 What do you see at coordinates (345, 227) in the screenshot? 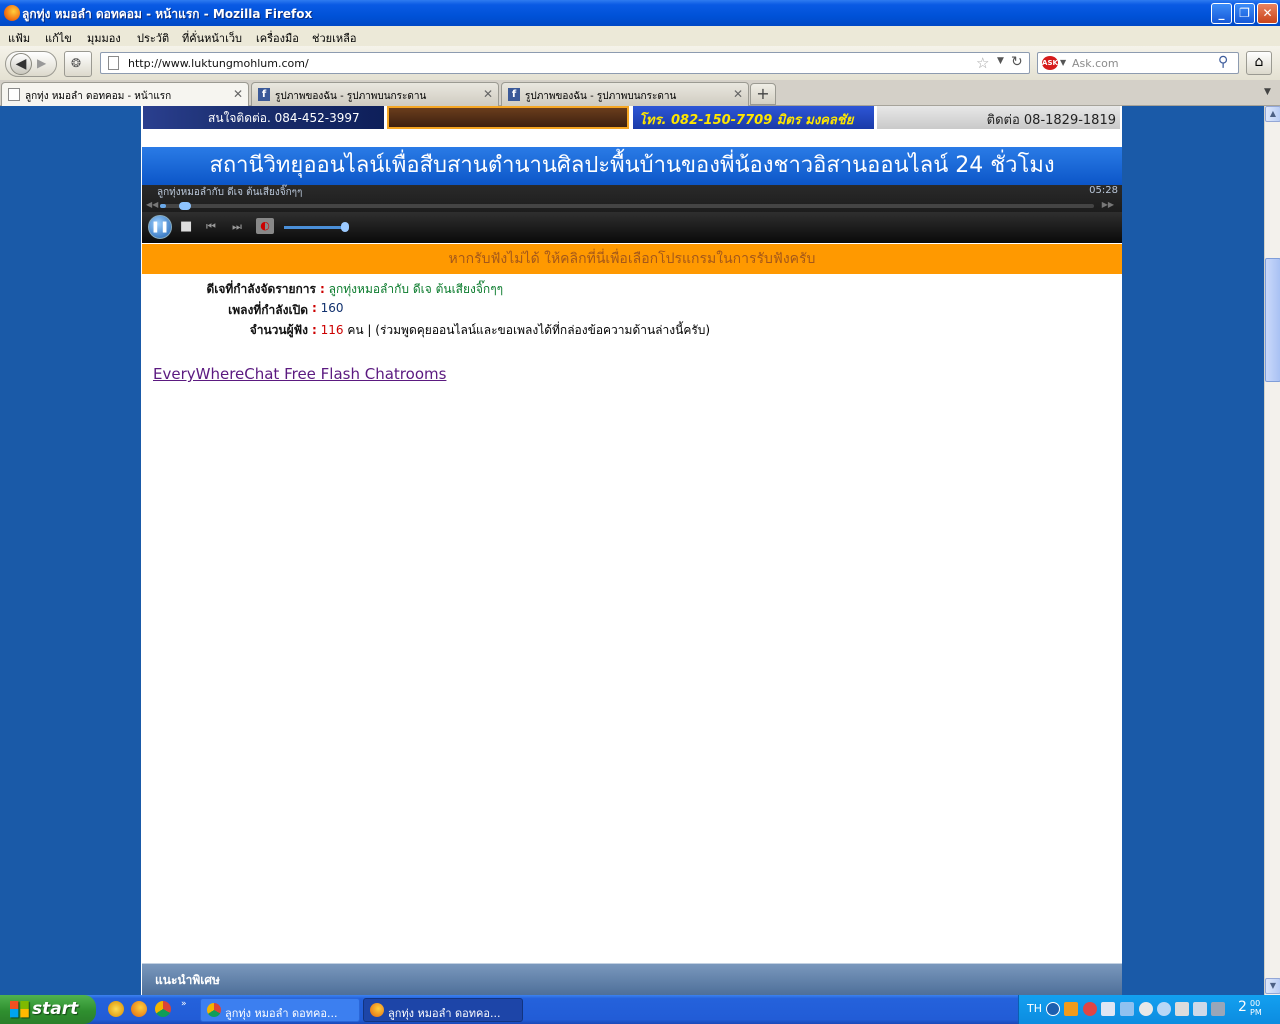
I see `volume-handle` at bounding box center [345, 227].